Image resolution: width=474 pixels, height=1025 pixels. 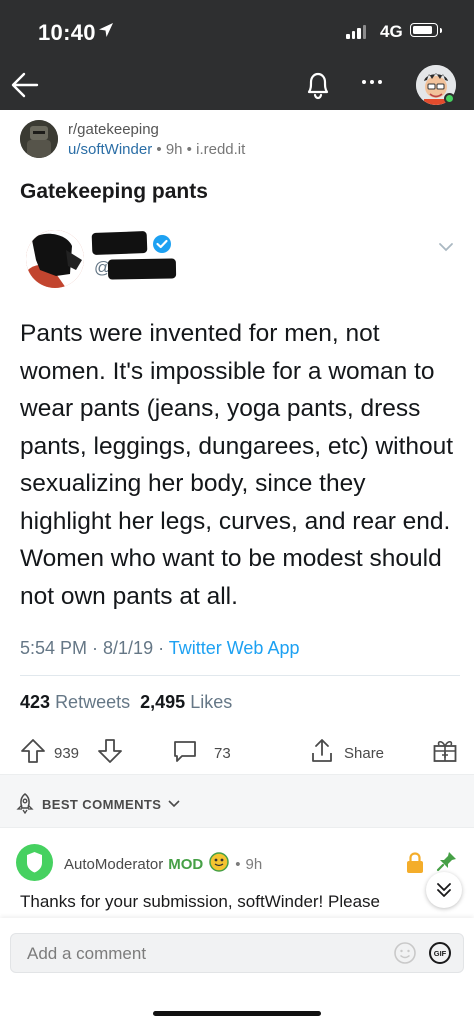 What do you see at coordinates (87, 953) in the screenshot?
I see `comment-input-placeholder: Add a comment` at bounding box center [87, 953].